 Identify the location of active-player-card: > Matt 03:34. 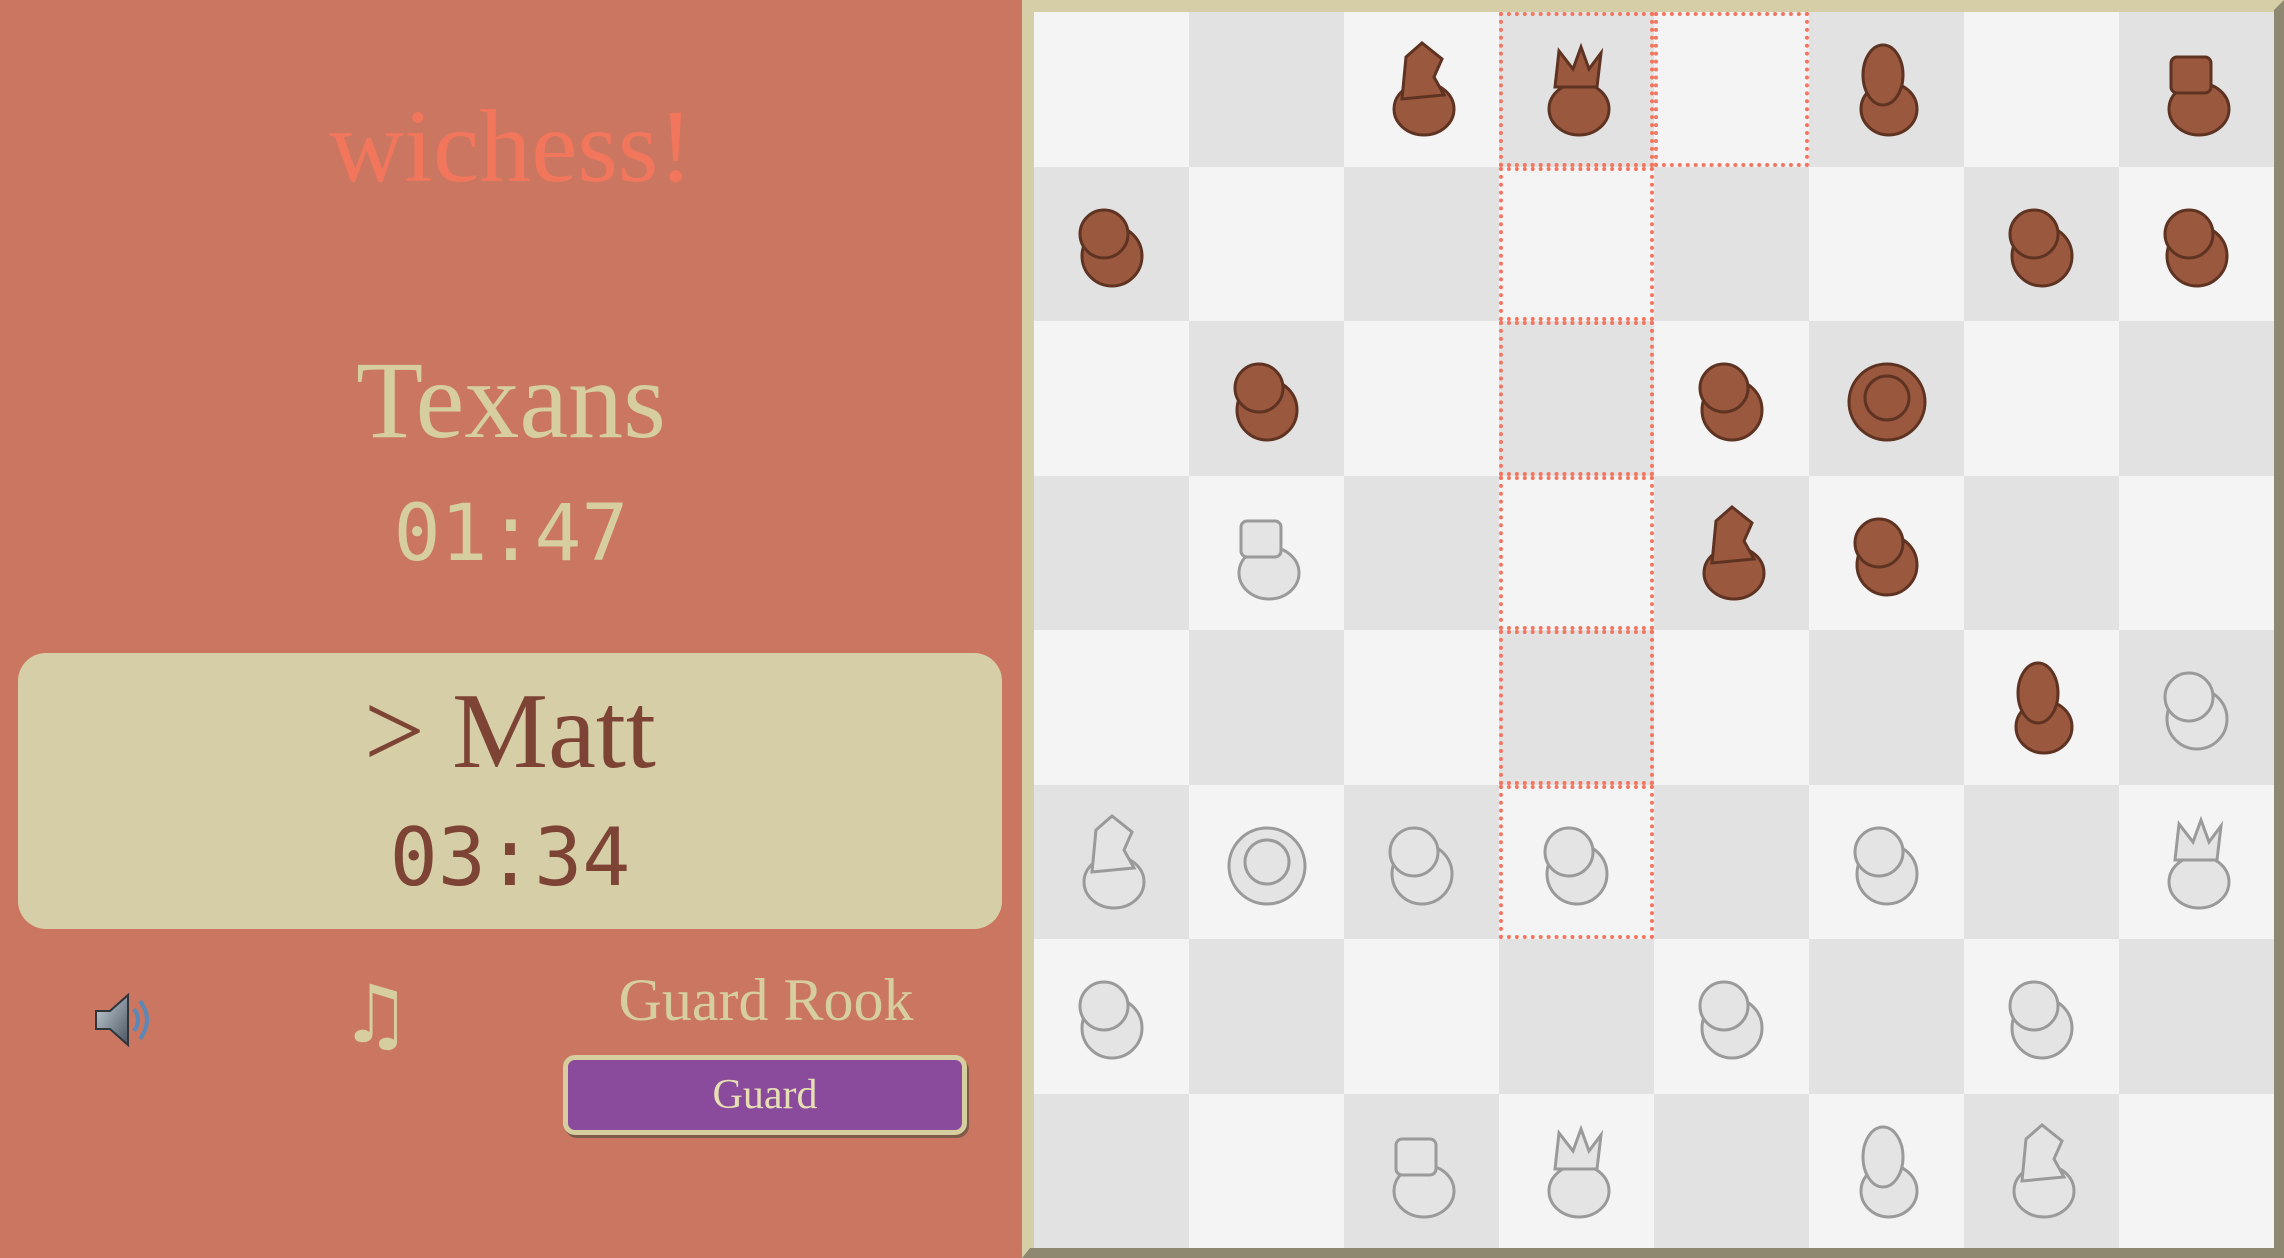
(510, 791).